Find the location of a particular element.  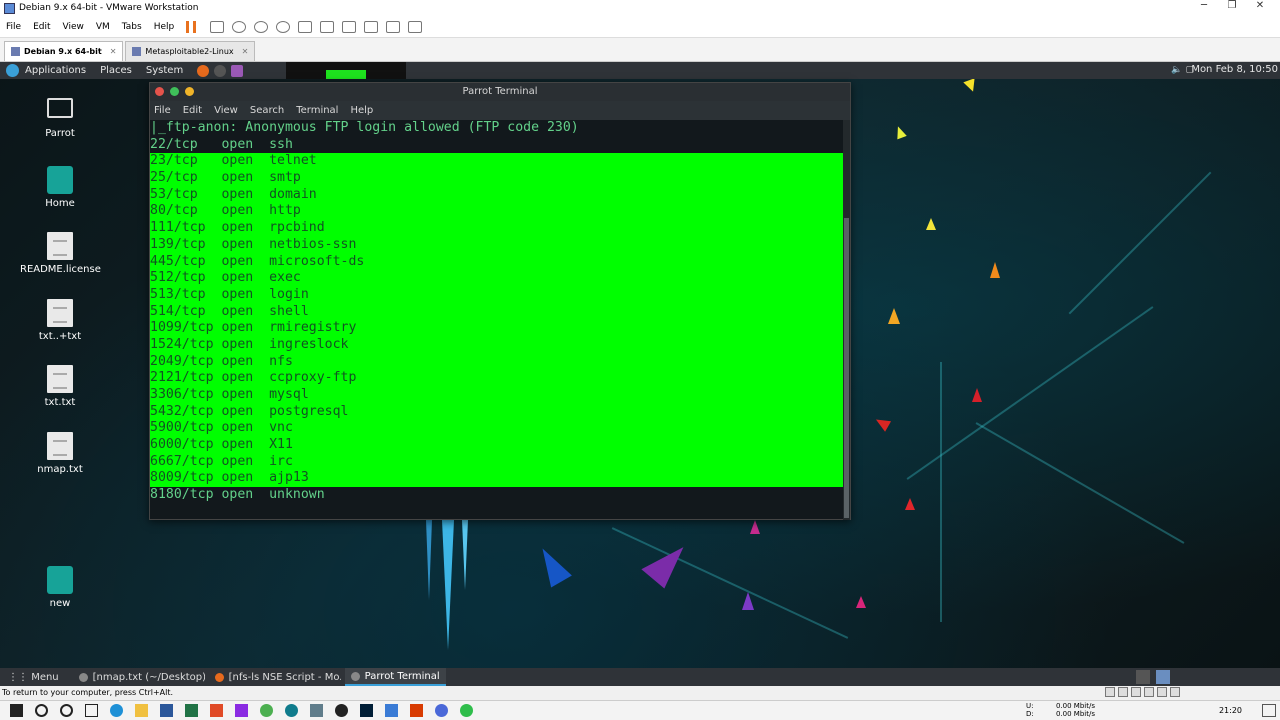

cdrom-device-icon is located at coordinates (1123, 692).